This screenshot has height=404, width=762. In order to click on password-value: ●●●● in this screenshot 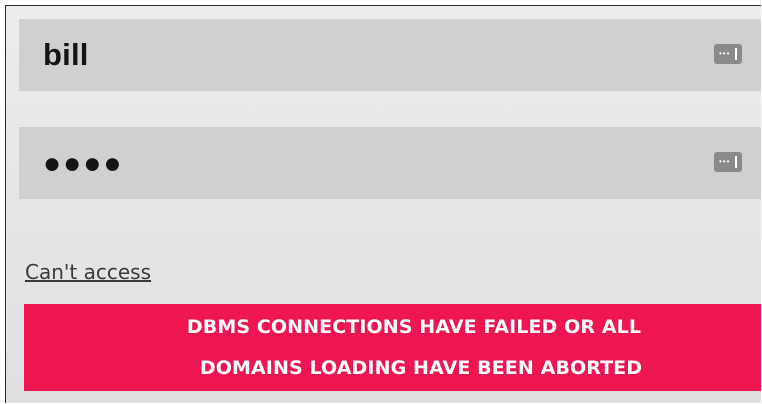, I will do `click(83, 163)`.